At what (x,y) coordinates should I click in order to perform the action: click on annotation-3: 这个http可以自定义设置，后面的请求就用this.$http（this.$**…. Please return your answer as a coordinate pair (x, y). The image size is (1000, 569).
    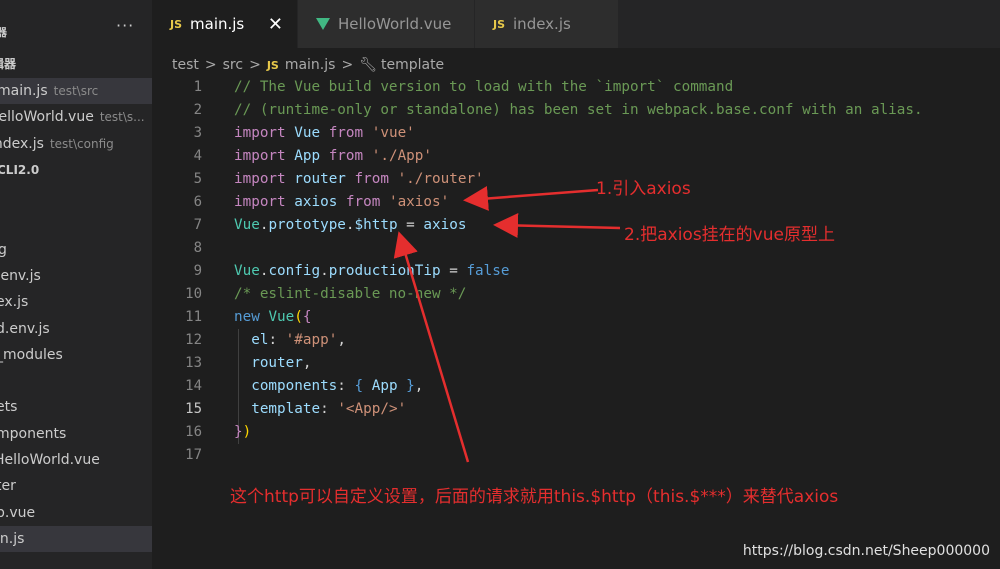
    Looking at the image, I should click on (534, 497).